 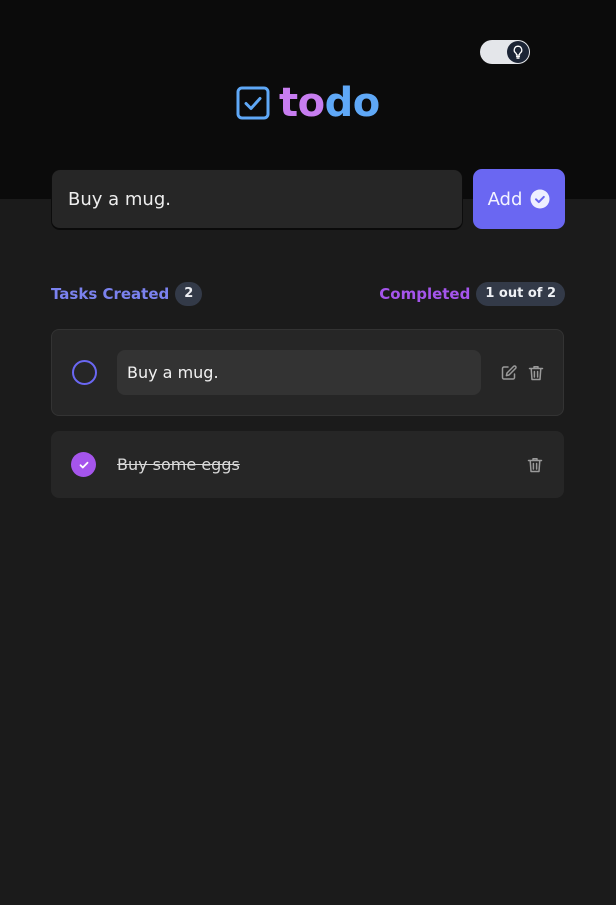 I want to click on add-button-label: Add, so click(x=505, y=199).